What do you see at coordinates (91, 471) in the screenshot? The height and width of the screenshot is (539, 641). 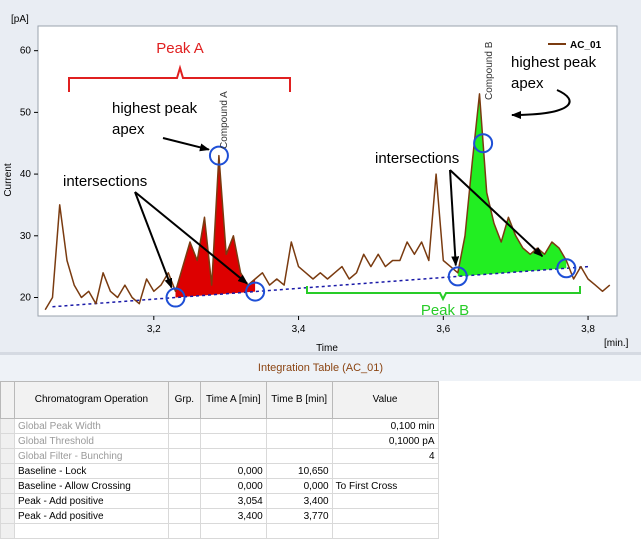 I see `cell-operation: Baseline - Lock` at bounding box center [91, 471].